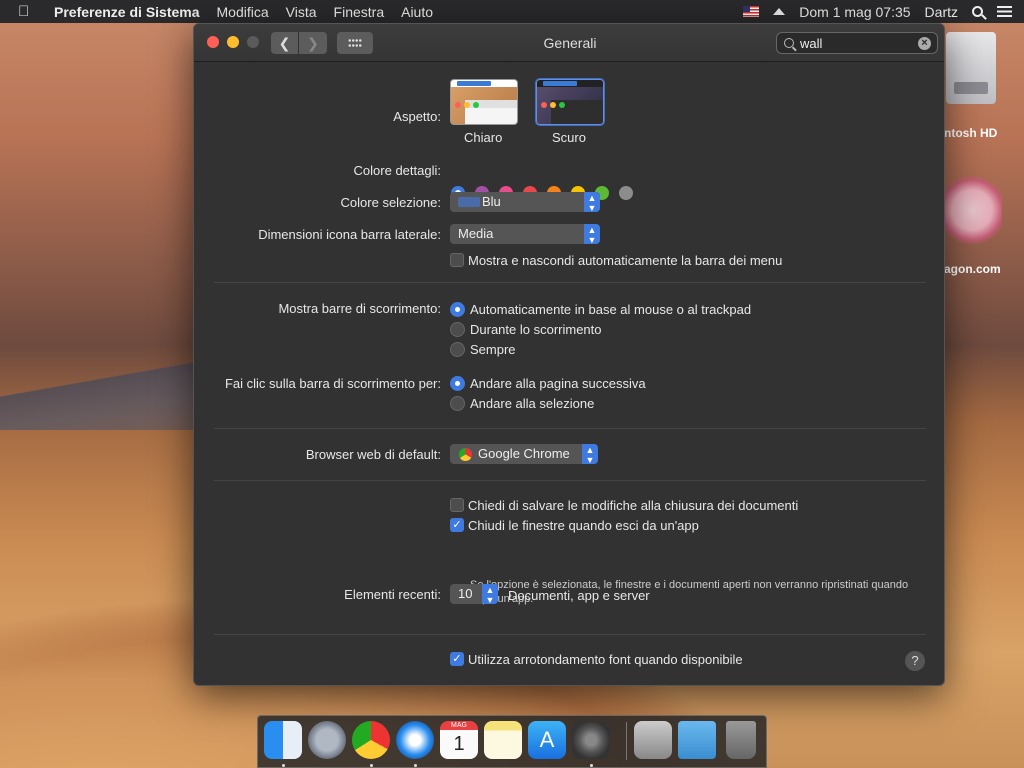 The width and height of the screenshot is (1024, 768). What do you see at coordinates (941, 12) in the screenshot?
I see `user-name: Dartz` at bounding box center [941, 12].